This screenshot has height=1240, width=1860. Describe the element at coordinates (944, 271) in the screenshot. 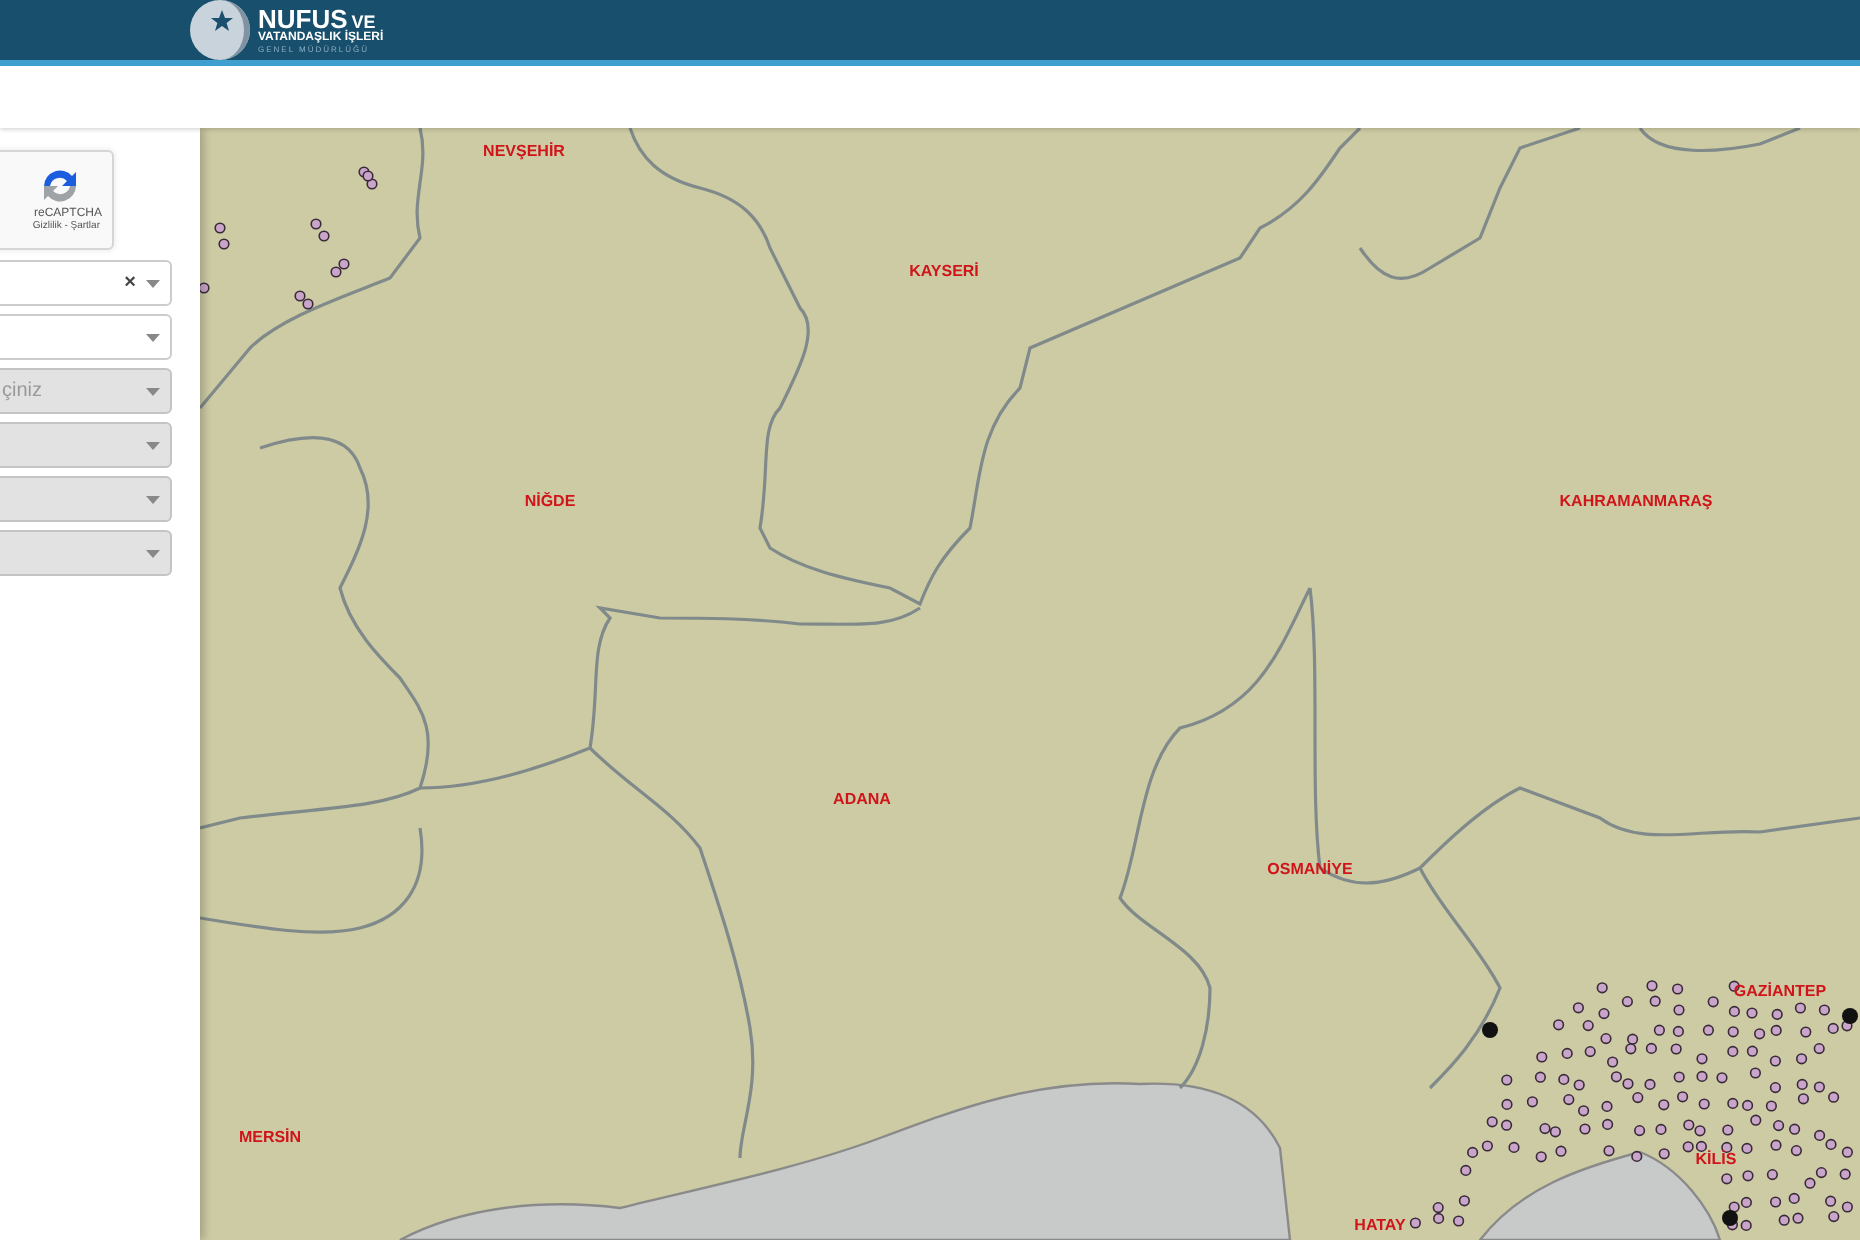

I see `province-label: KAYSERİ` at that location.